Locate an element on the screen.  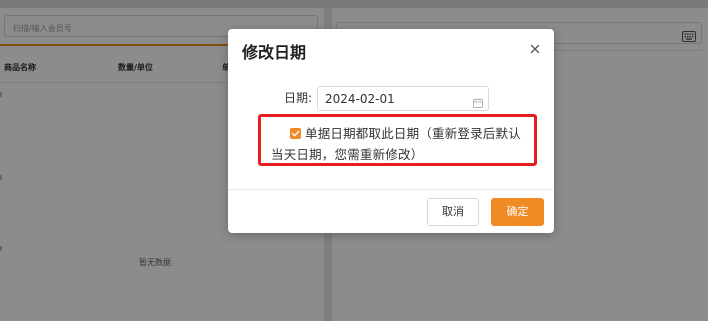
confirm-button: 确定 is located at coordinates (517, 212).